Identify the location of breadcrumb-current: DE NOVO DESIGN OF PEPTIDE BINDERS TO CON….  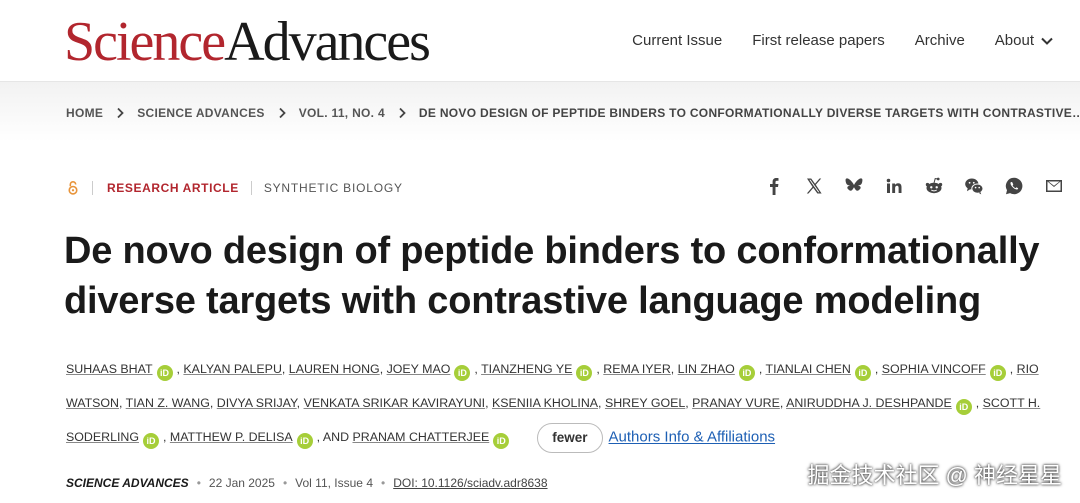
(749, 113).